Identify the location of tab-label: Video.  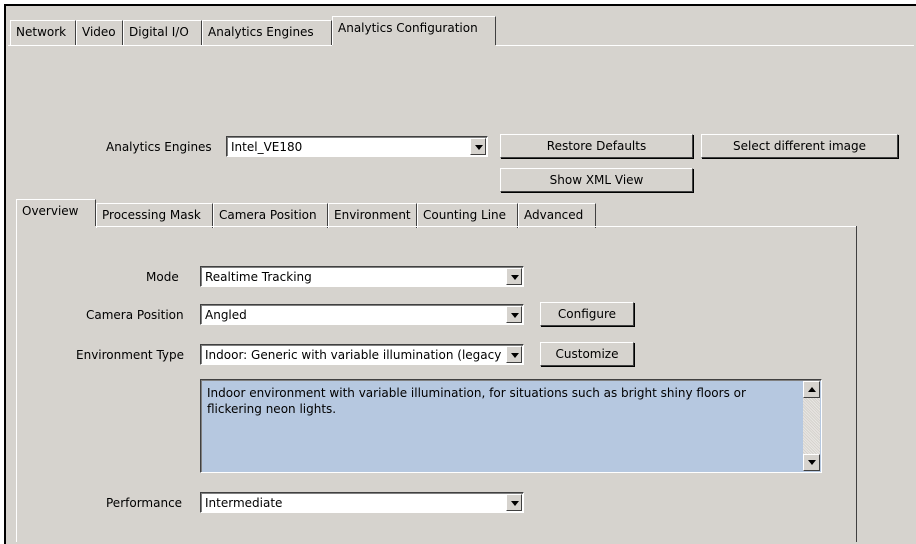
(99, 32).